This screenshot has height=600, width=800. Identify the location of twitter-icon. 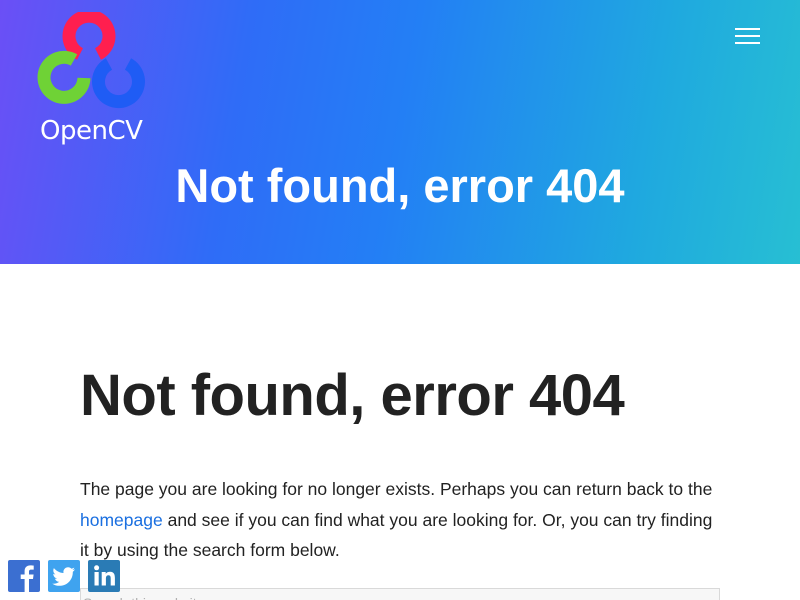
(64, 576).